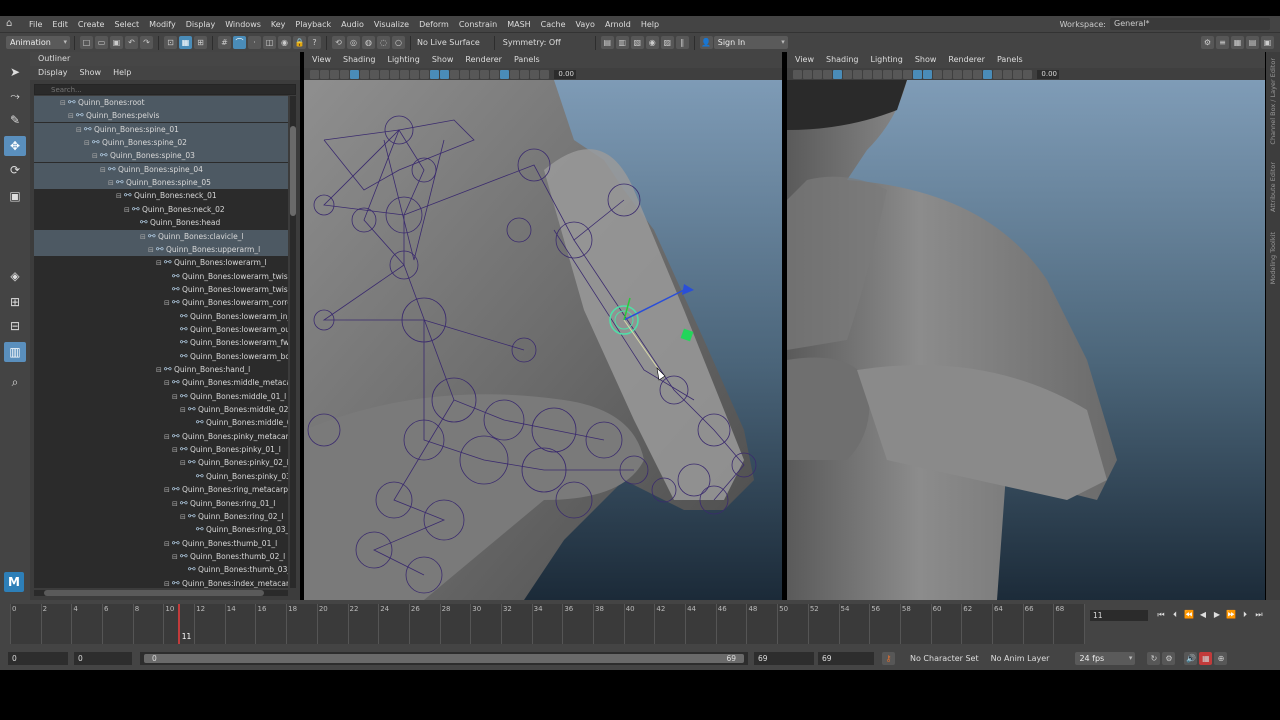 The height and width of the screenshot is (720, 1280). What do you see at coordinates (299, 42) in the screenshot?
I see `lock-icon: 🔒` at bounding box center [299, 42].